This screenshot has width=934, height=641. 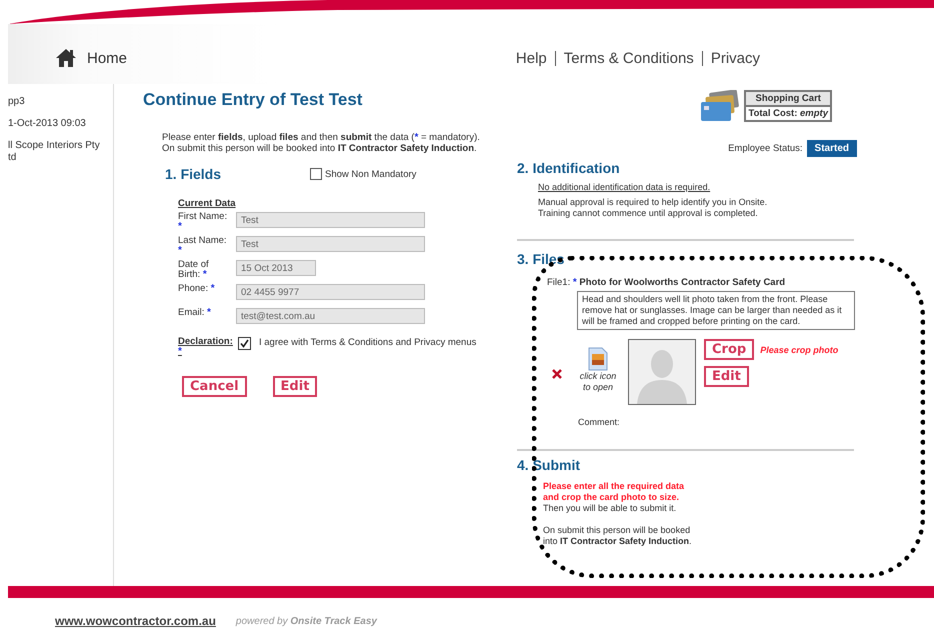 I want to click on text-field: 15 Oct 2013, so click(x=276, y=268).